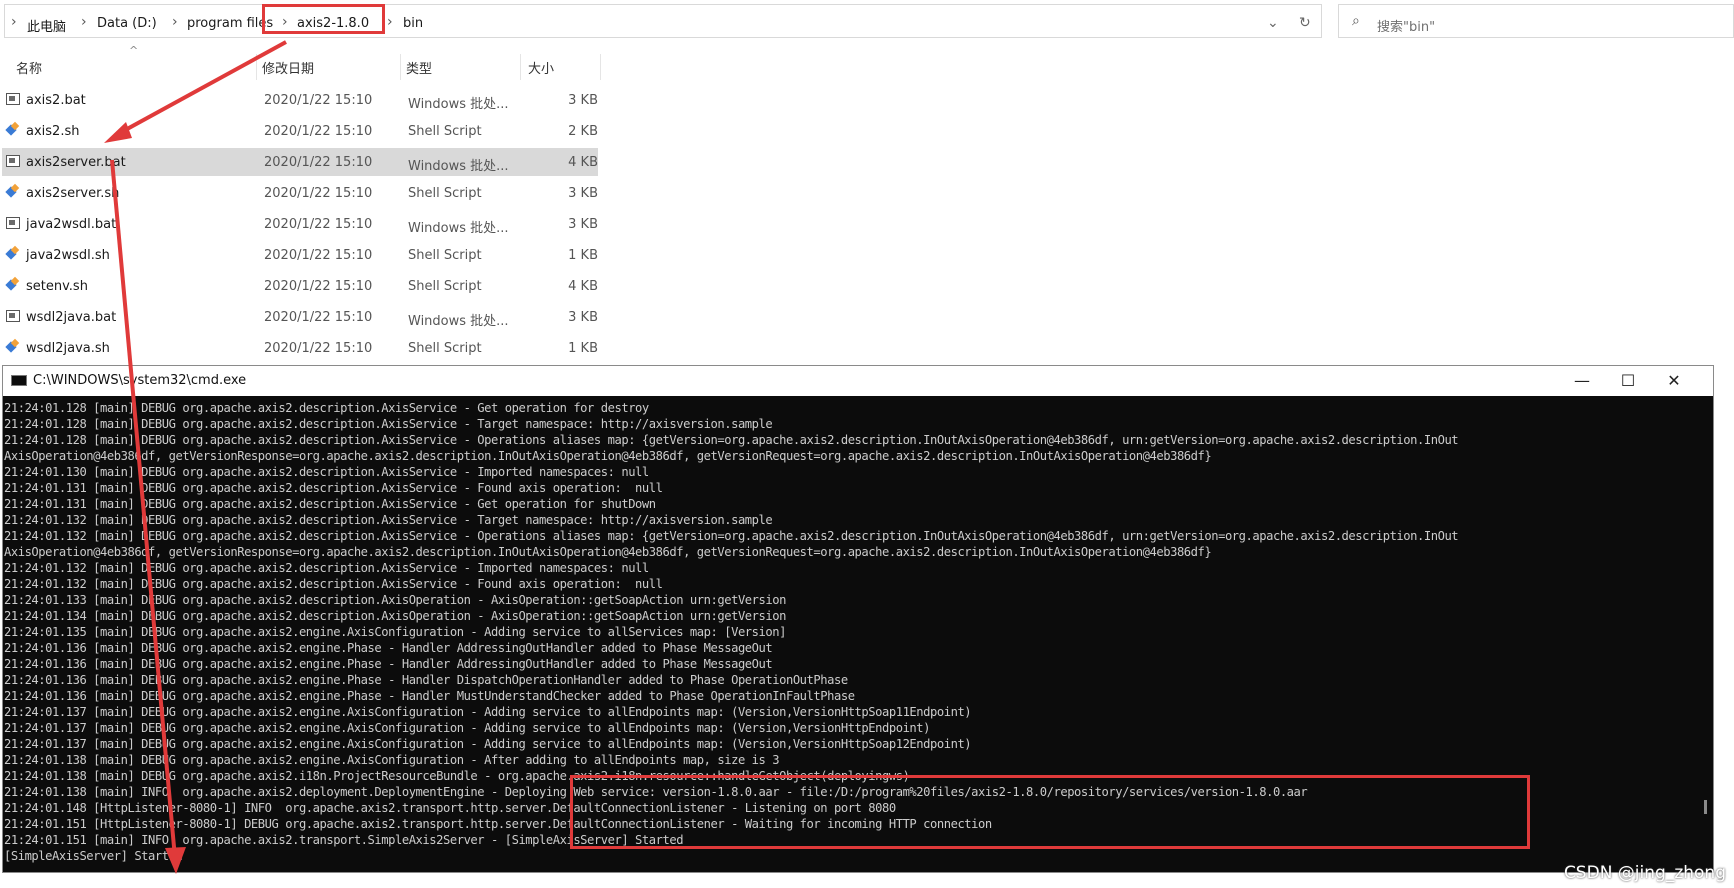 This screenshot has height=888, width=1734. What do you see at coordinates (202, 88) in the screenshot?
I see `arrow-to-axis2server` at bounding box center [202, 88].